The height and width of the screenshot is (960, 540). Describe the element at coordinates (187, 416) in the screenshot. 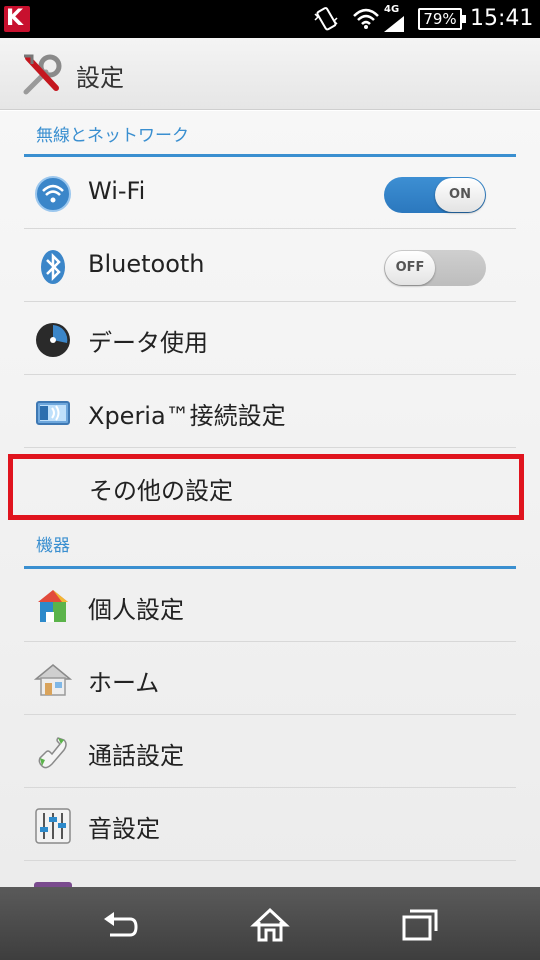

I see `xperia-connect-label: Xperia™接続設定` at that location.